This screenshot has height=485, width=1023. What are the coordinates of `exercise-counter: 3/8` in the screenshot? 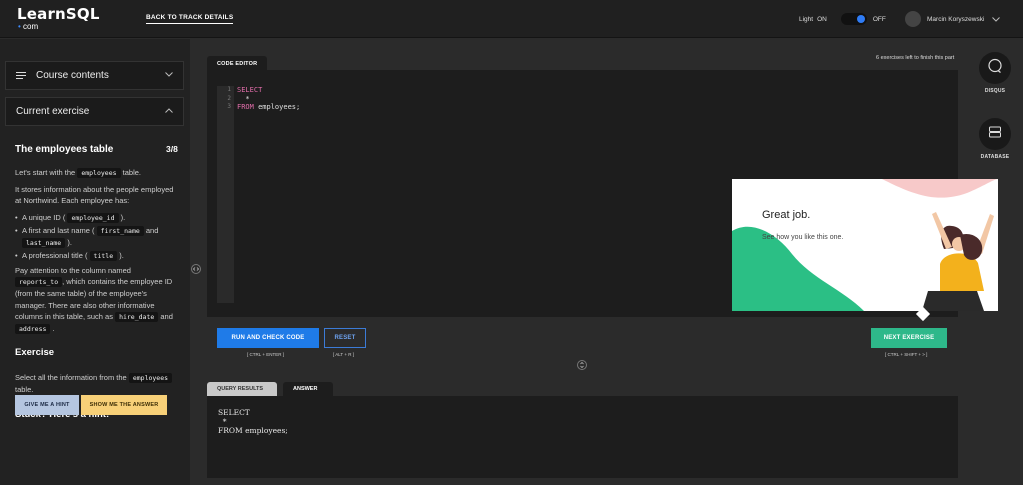 It's located at (172, 149).